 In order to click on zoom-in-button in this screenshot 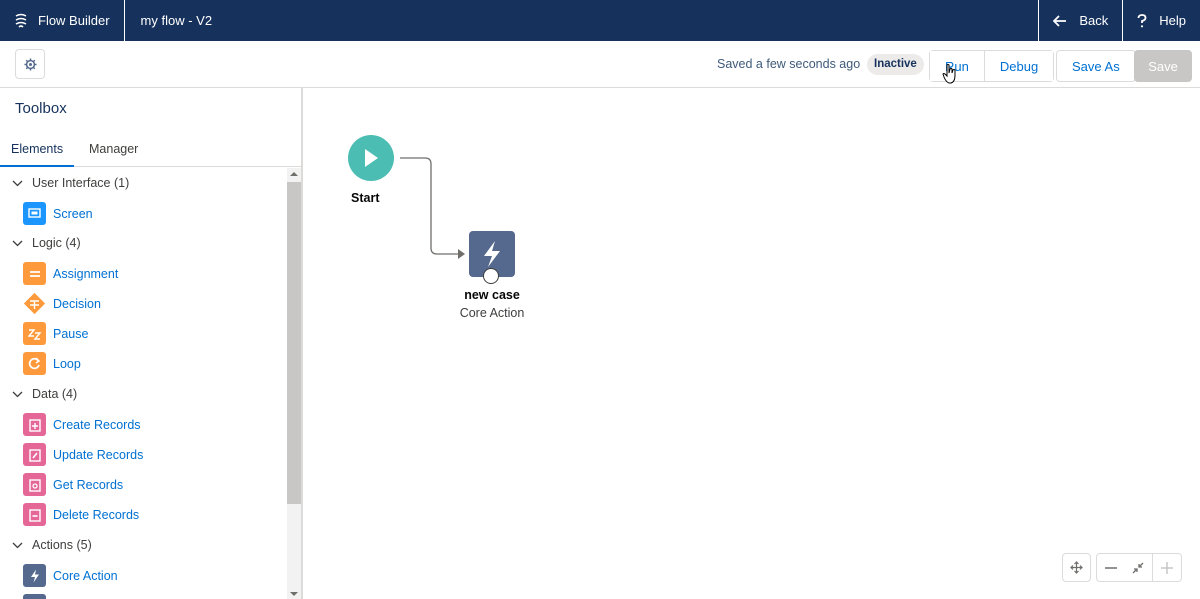, I will do `click(1167, 567)`.